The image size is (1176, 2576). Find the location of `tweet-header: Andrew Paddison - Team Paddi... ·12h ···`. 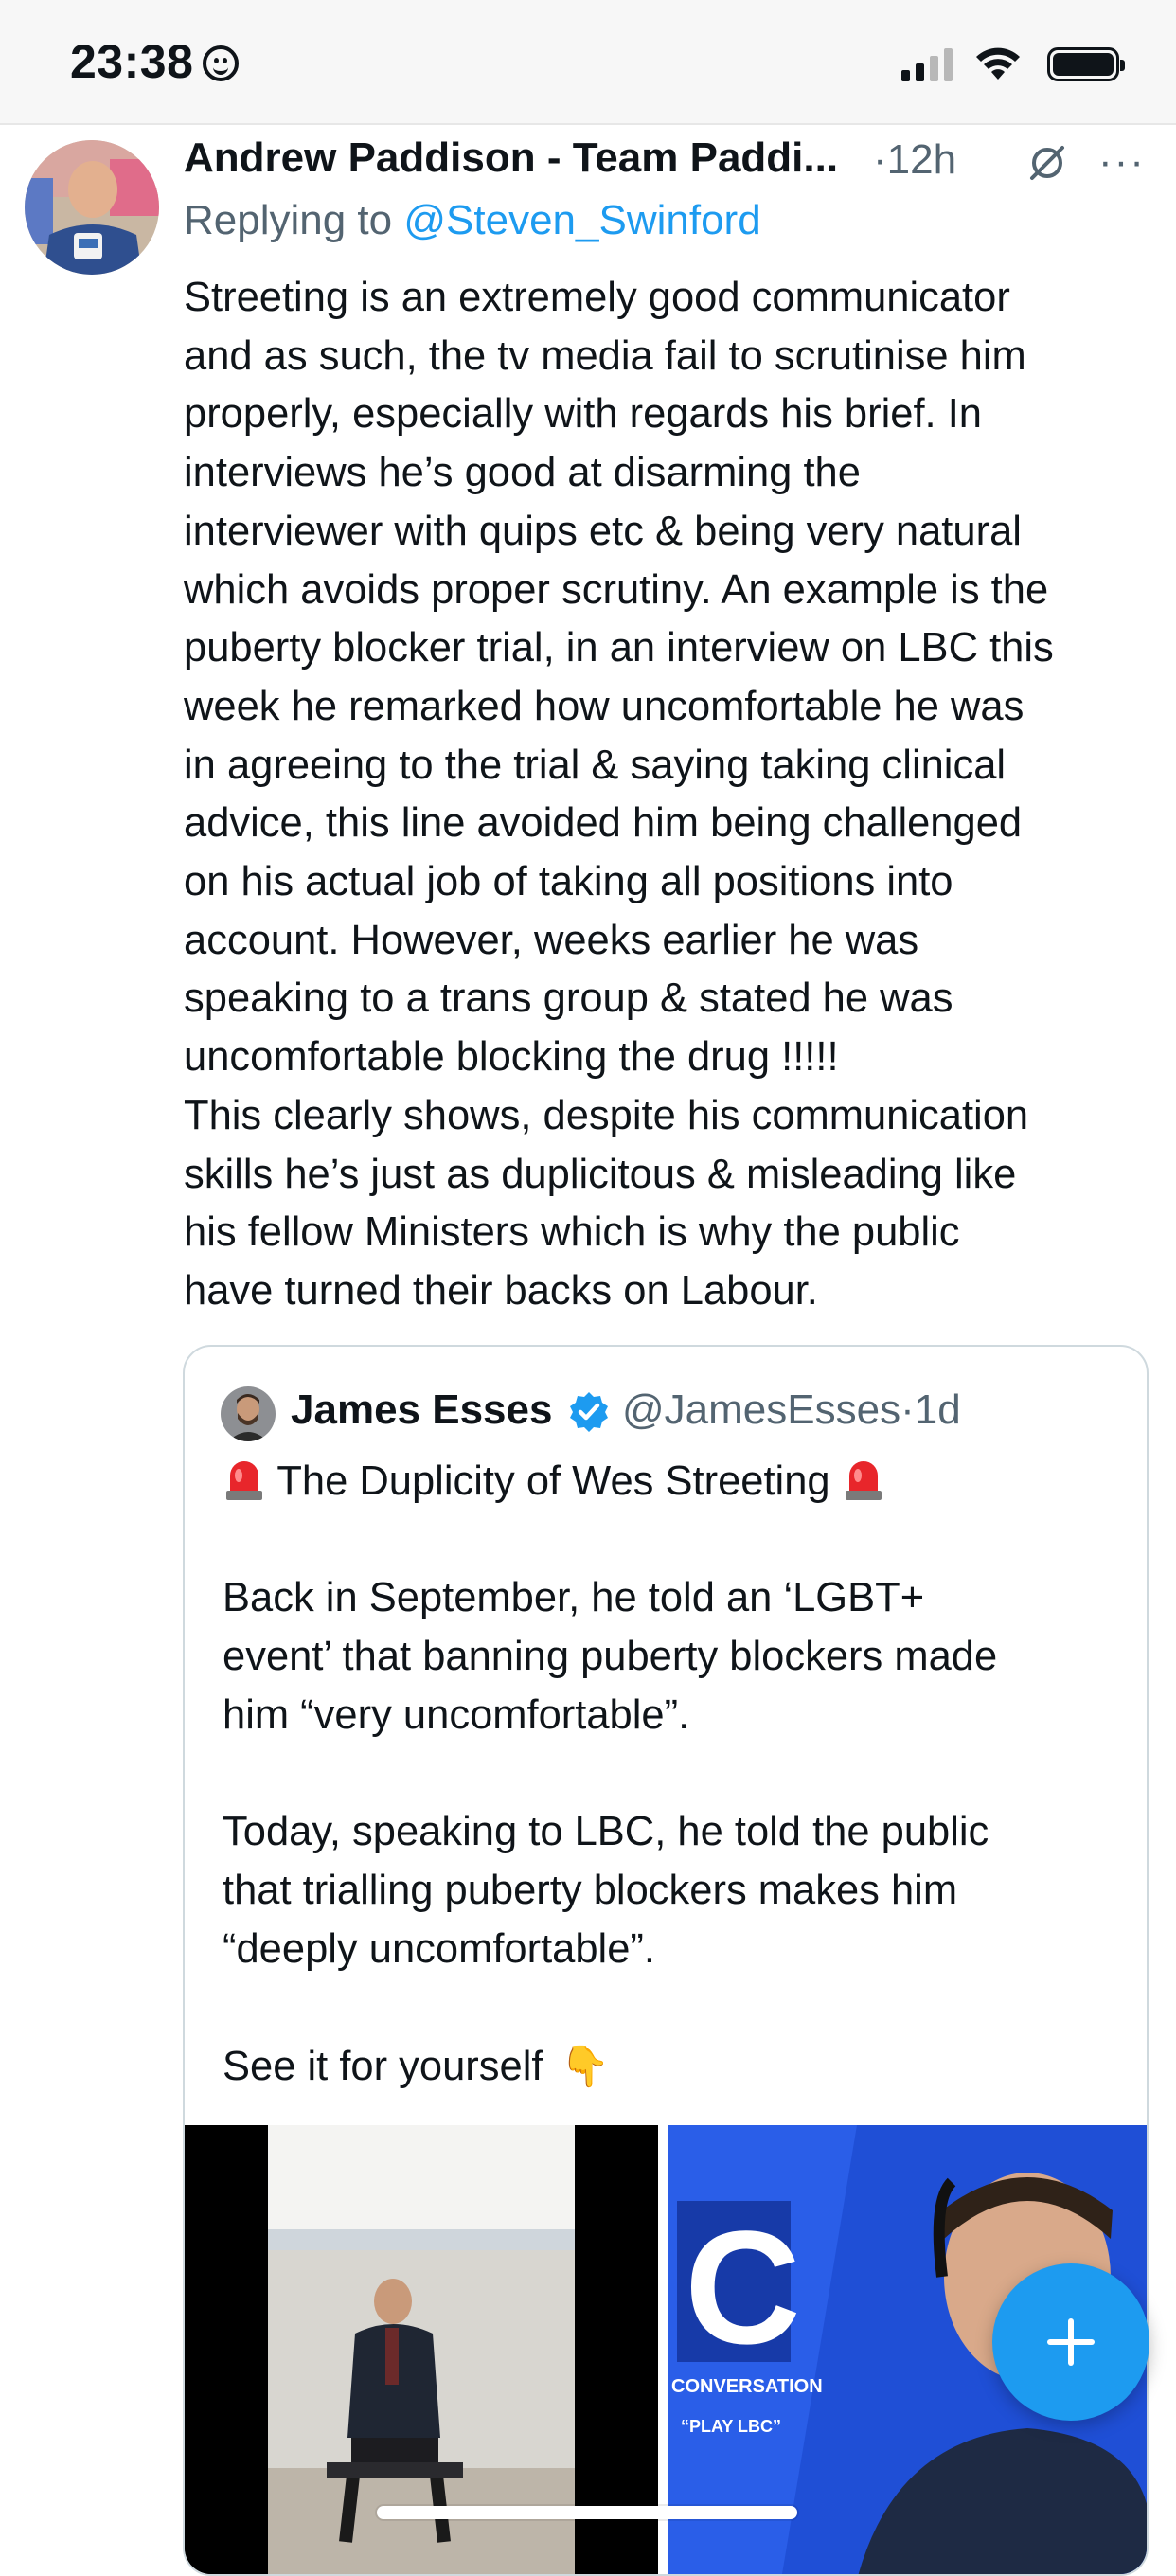

tweet-header: Andrew Paddison - Team Paddi... ·12h ··· is located at coordinates (666, 161).